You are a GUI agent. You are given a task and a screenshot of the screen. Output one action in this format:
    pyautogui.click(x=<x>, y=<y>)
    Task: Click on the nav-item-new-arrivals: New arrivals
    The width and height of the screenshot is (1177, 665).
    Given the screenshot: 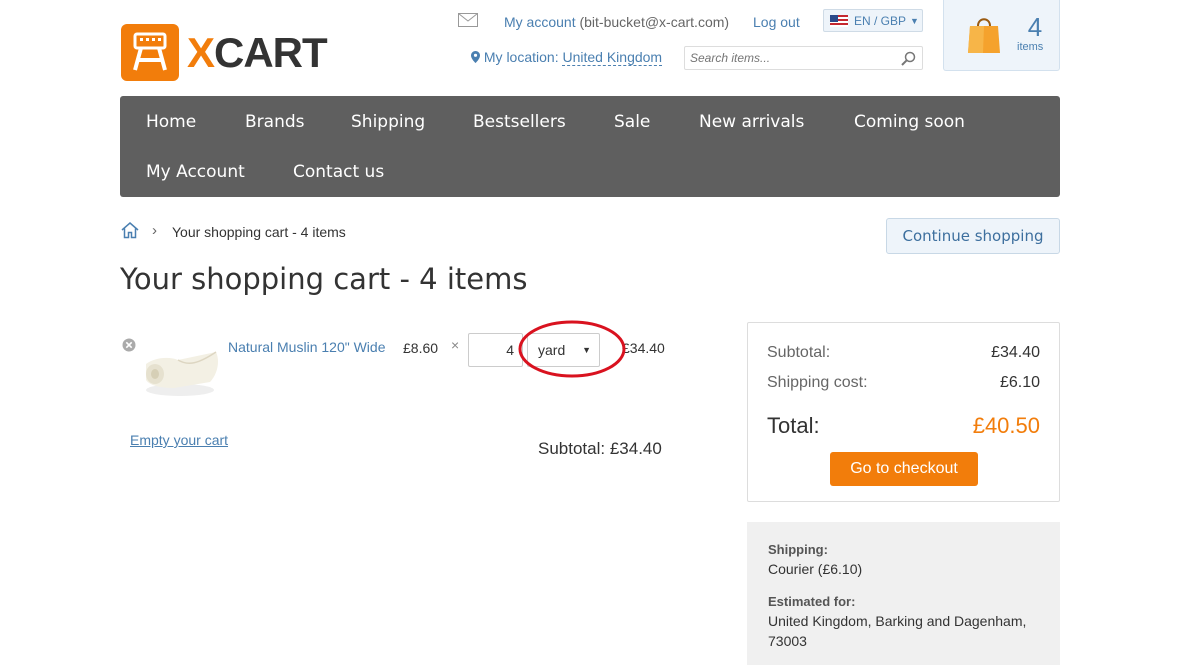 What is the action you would take?
    pyautogui.click(x=751, y=122)
    